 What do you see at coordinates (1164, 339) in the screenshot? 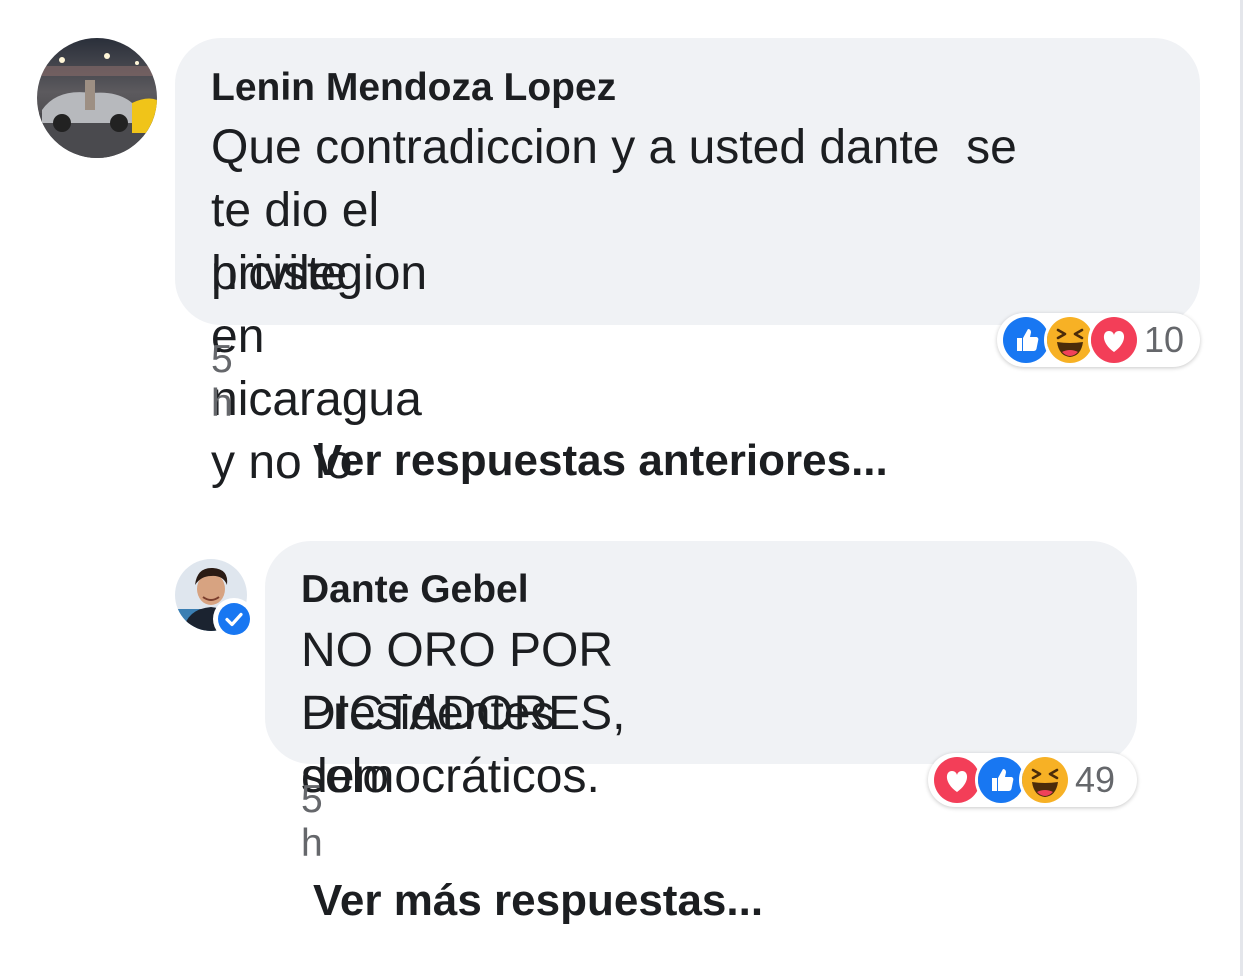
I see `reaction-count: 10` at bounding box center [1164, 339].